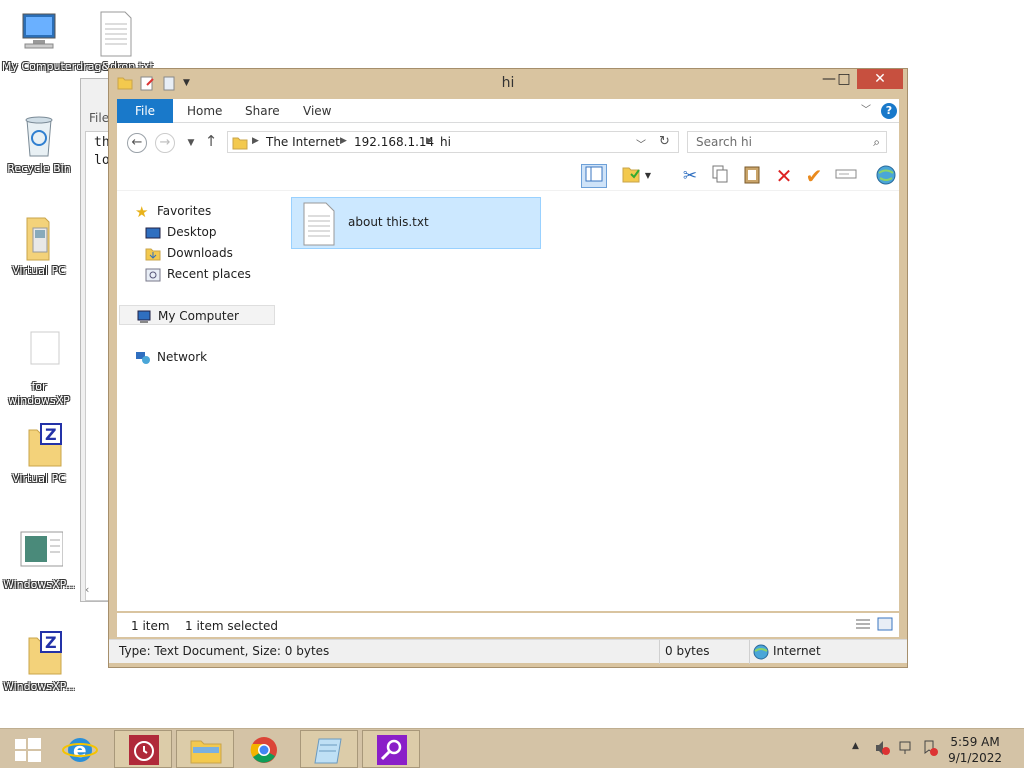  What do you see at coordinates (153, 254) in the screenshot?
I see `downloads-icon` at bounding box center [153, 254].